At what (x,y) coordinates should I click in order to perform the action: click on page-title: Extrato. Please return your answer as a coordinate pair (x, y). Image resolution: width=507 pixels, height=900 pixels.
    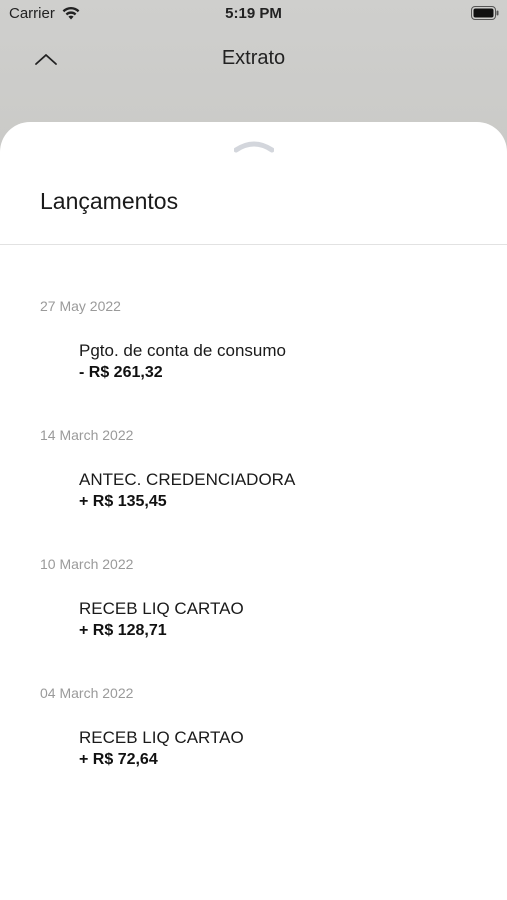
    Looking at the image, I should click on (253, 58).